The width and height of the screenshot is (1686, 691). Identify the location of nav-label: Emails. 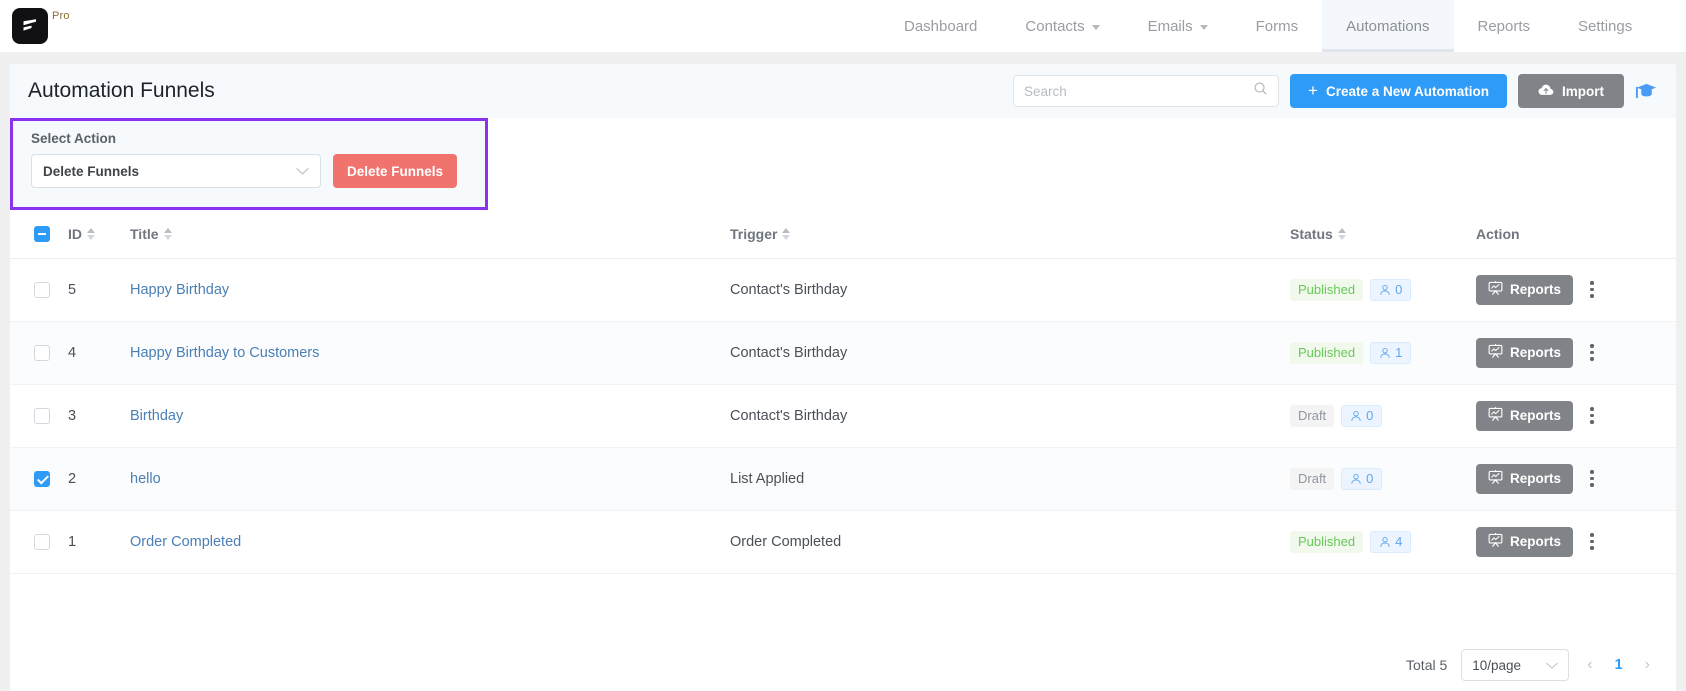
(1170, 26).